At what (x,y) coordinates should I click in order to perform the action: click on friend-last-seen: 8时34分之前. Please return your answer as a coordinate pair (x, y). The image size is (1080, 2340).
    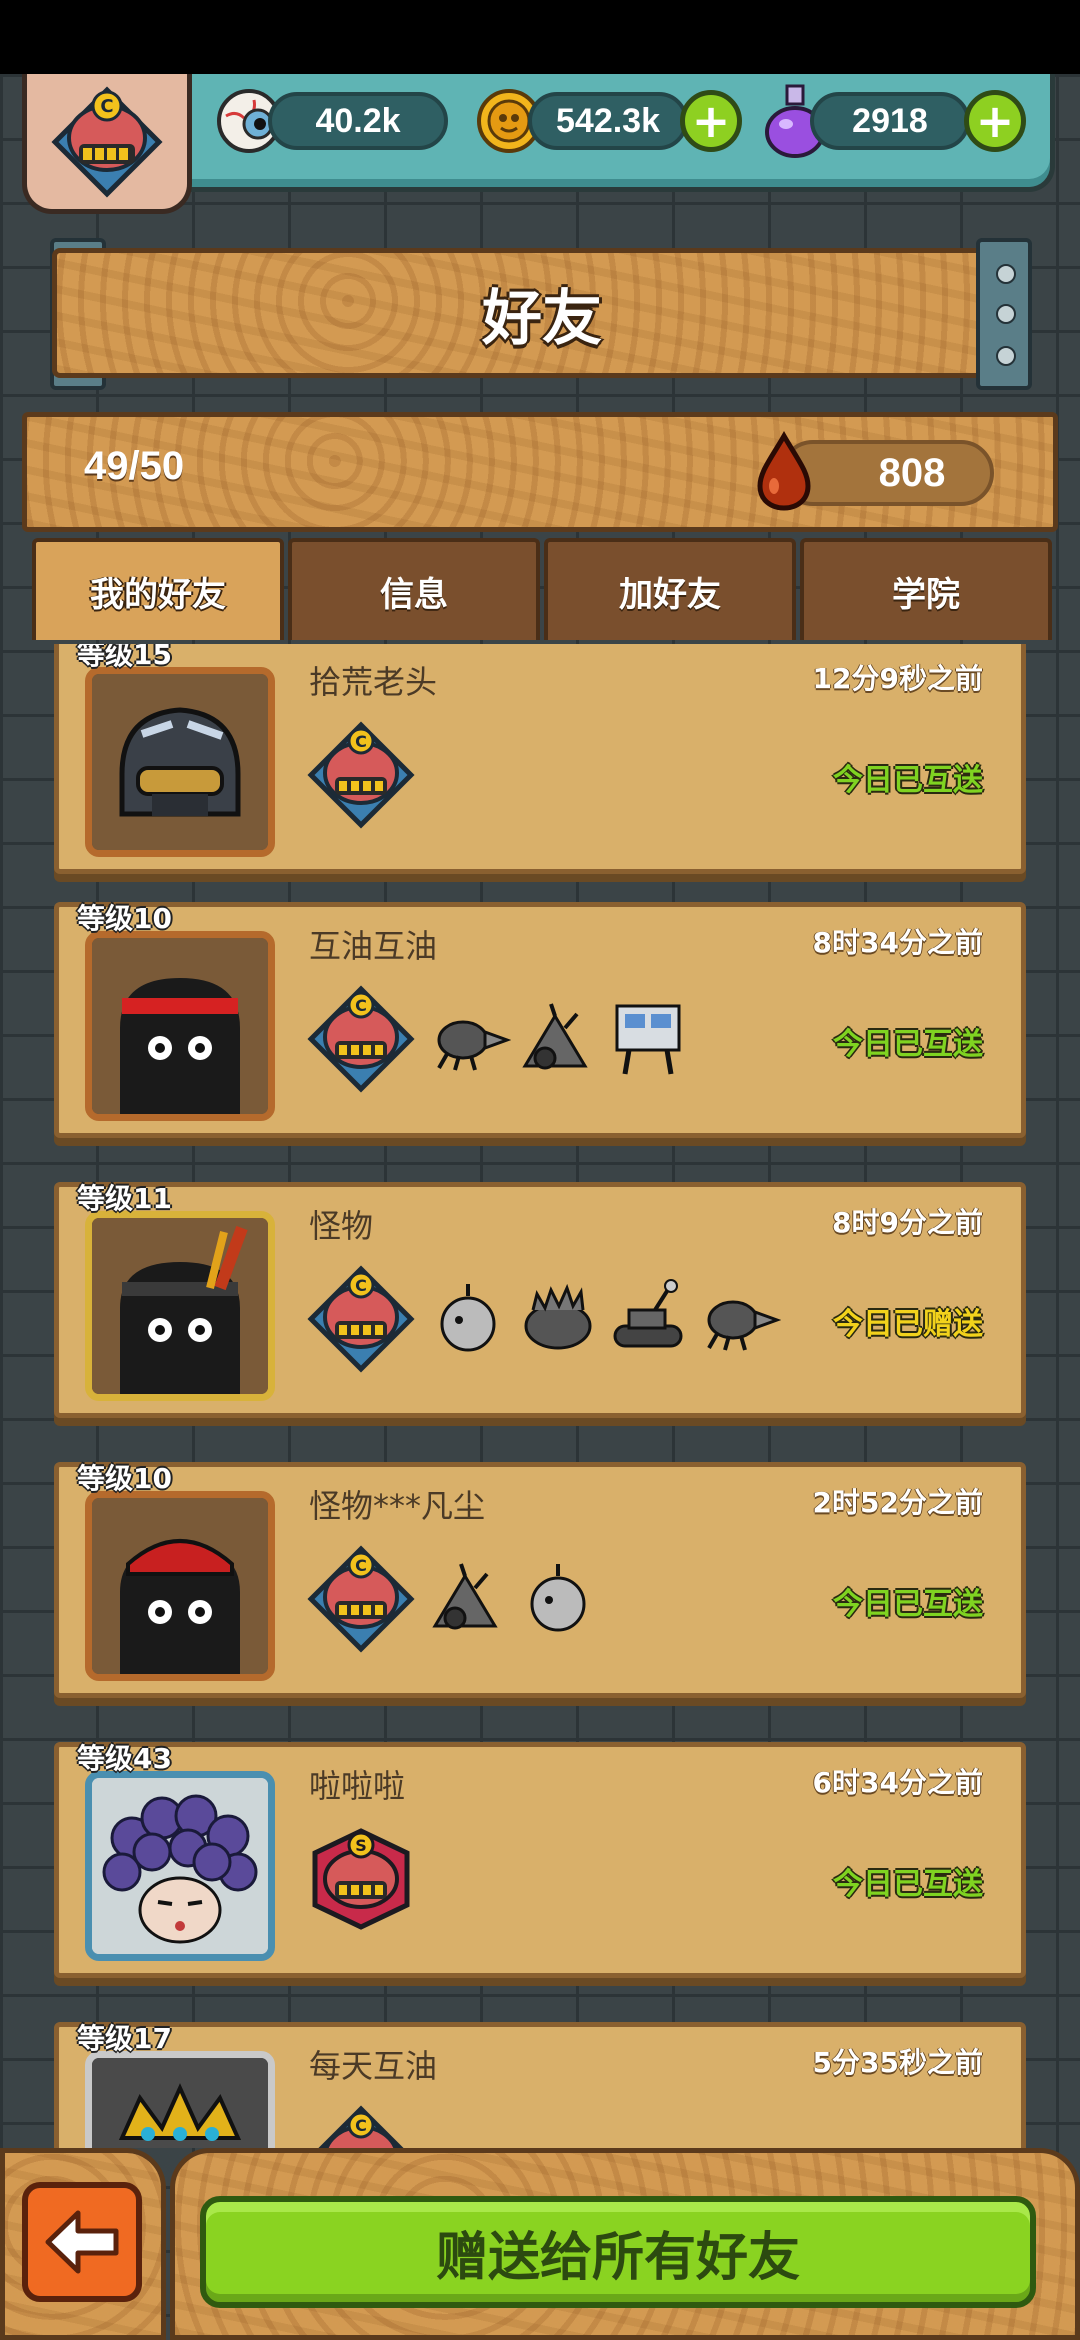
    Looking at the image, I should click on (897, 942).